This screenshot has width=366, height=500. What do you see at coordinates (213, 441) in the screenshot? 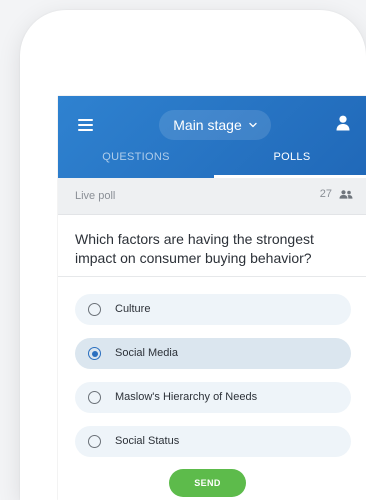
I see `poll-option-social-status: Social Status` at bounding box center [213, 441].